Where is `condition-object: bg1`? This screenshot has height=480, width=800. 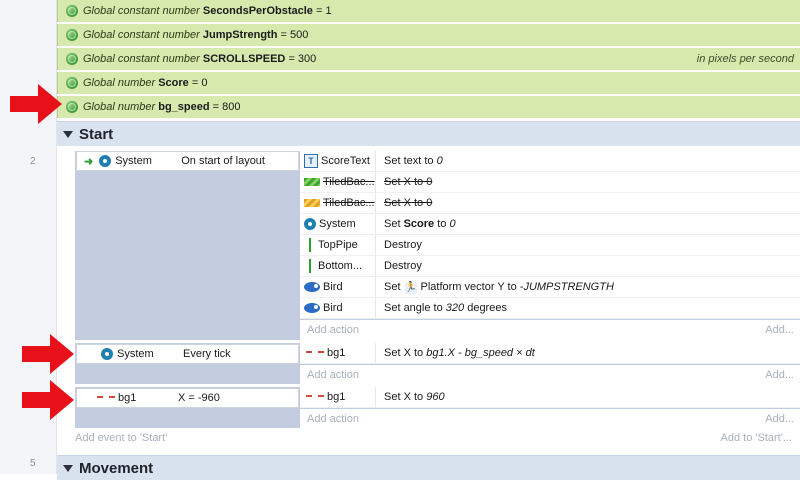 condition-object: bg1 is located at coordinates (127, 398).